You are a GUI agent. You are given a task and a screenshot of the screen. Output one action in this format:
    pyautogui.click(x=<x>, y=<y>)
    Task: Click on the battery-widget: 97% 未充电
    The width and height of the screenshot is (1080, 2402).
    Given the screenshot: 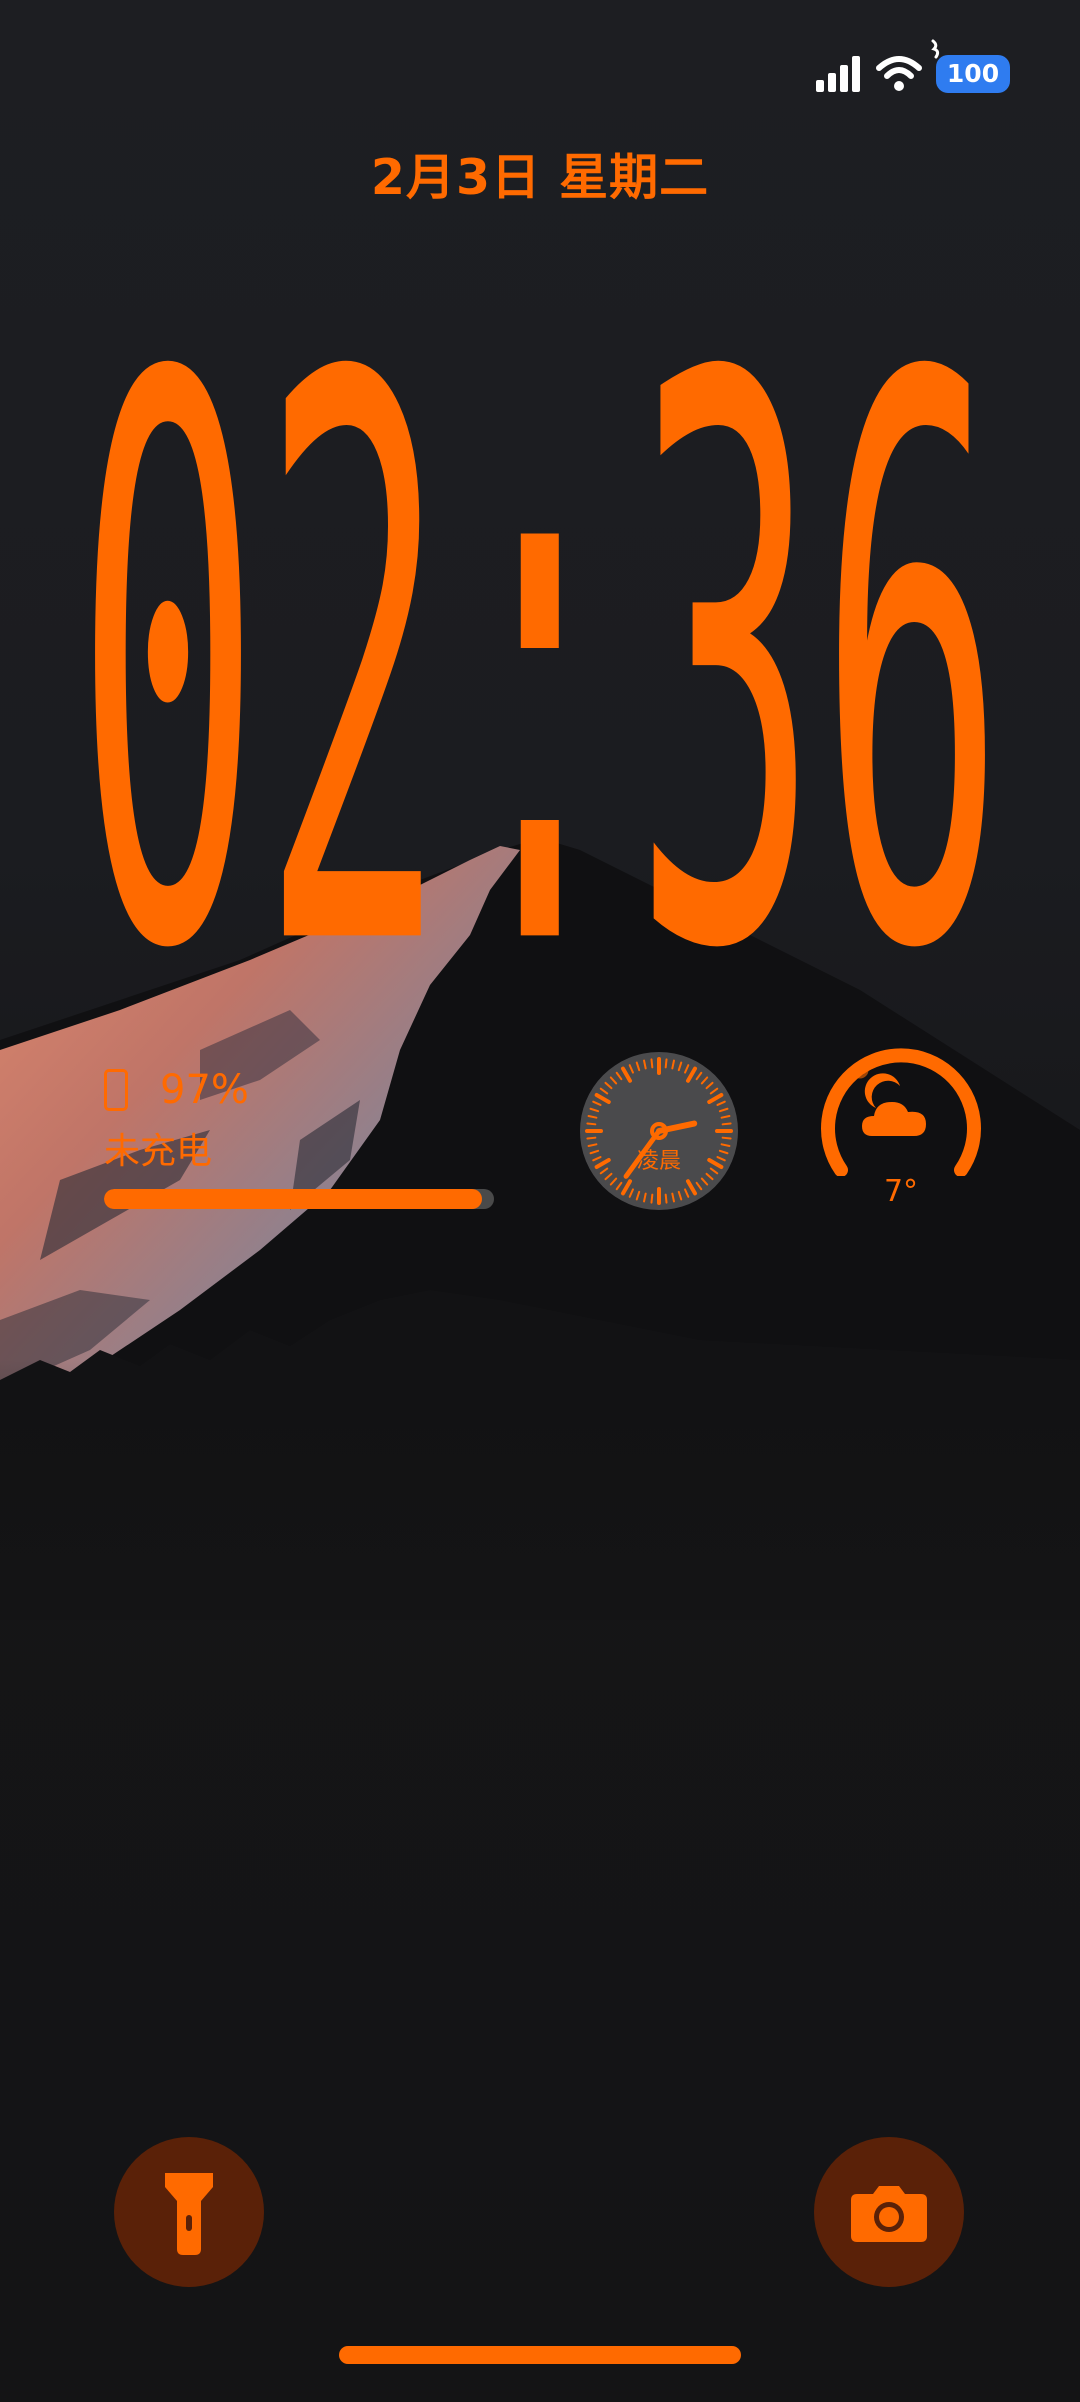 What is the action you would take?
    pyautogui.click(x=304, y=1142)
    